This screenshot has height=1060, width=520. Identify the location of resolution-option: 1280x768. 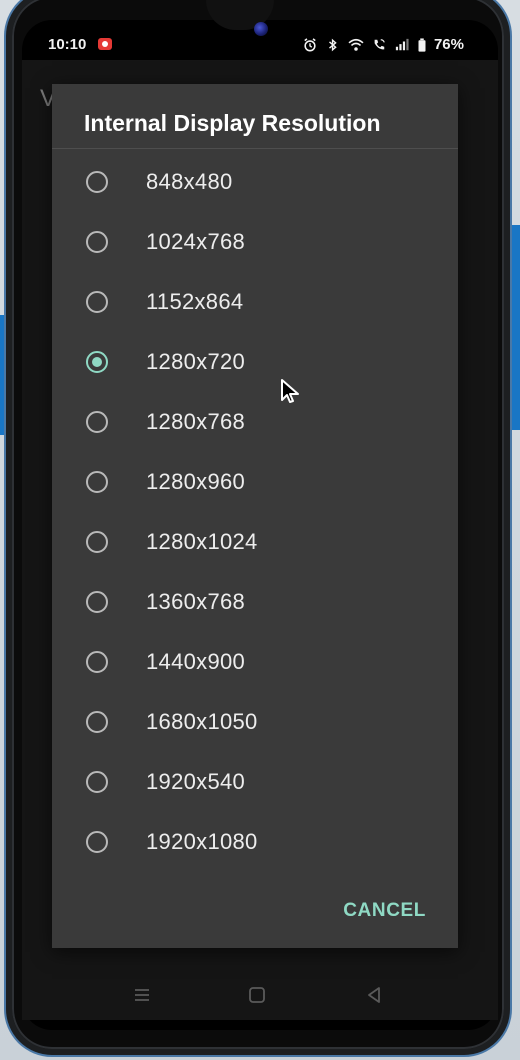
(255, 422).